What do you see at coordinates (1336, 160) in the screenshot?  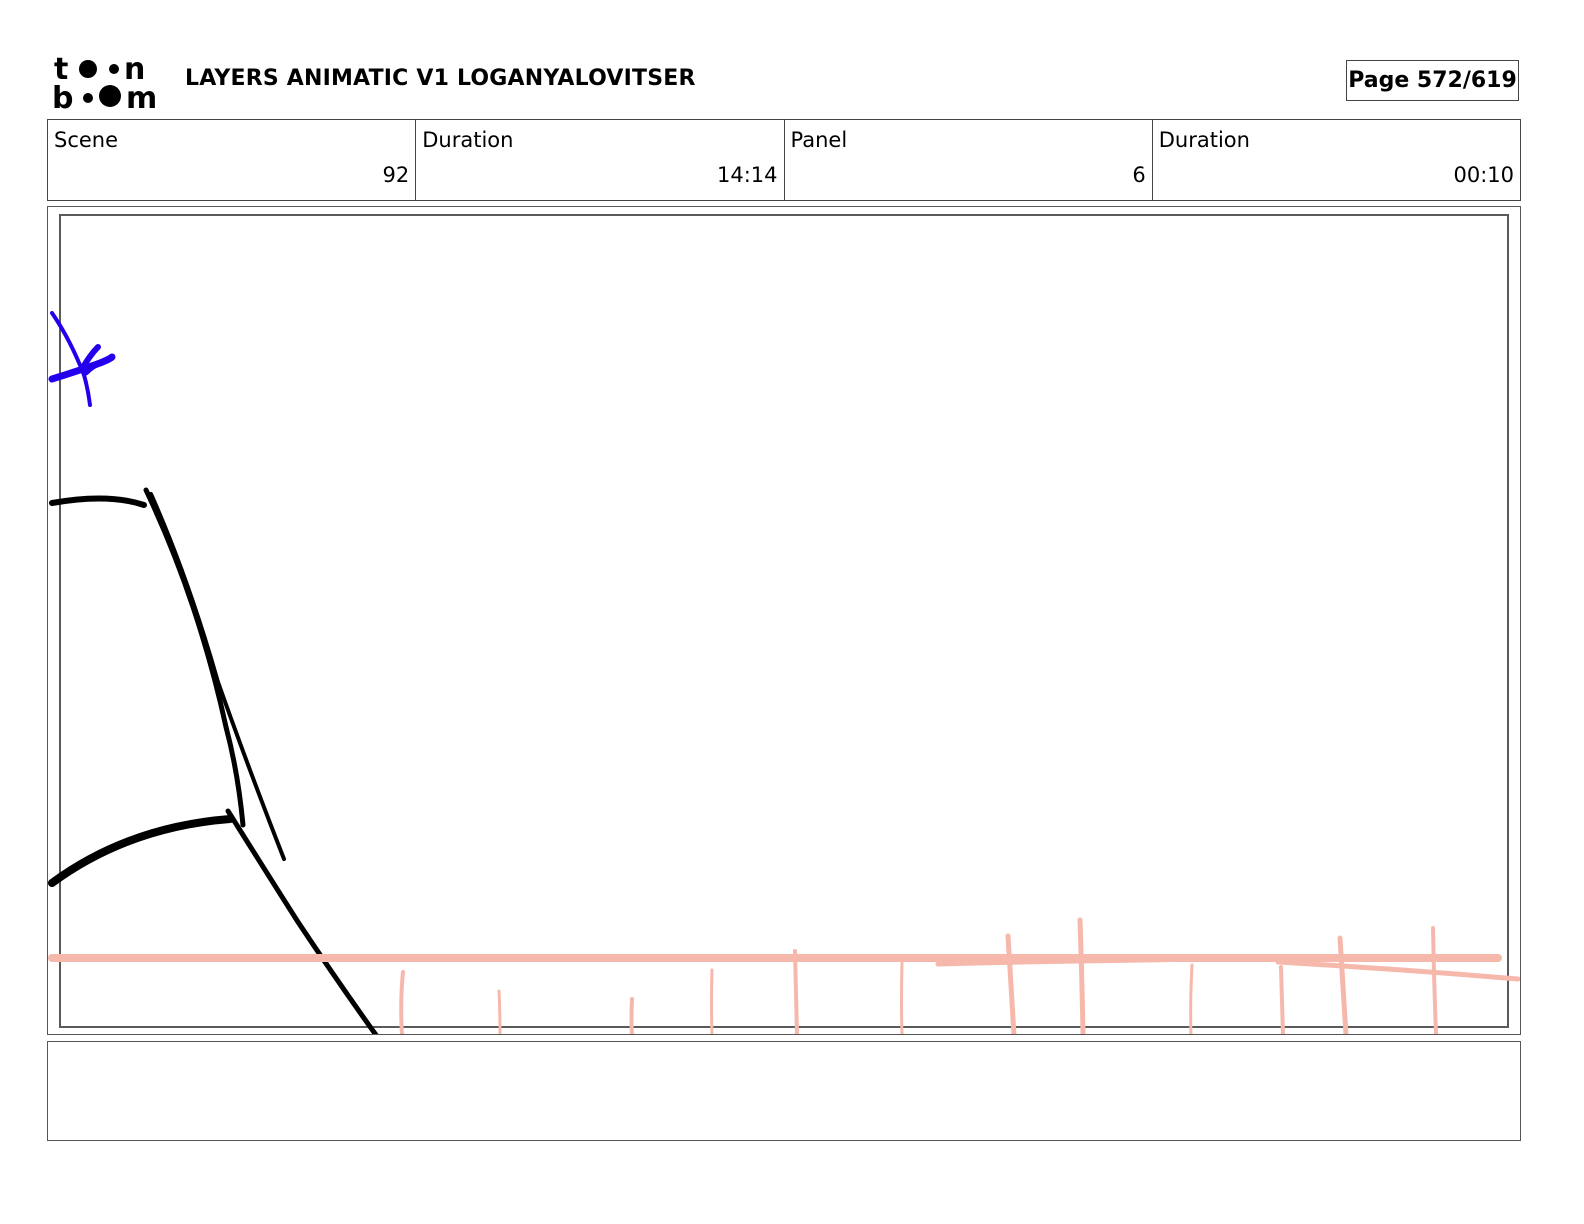 I see `panel-duration-cell: Duration 00:10` at bounding box center [1336, 160].